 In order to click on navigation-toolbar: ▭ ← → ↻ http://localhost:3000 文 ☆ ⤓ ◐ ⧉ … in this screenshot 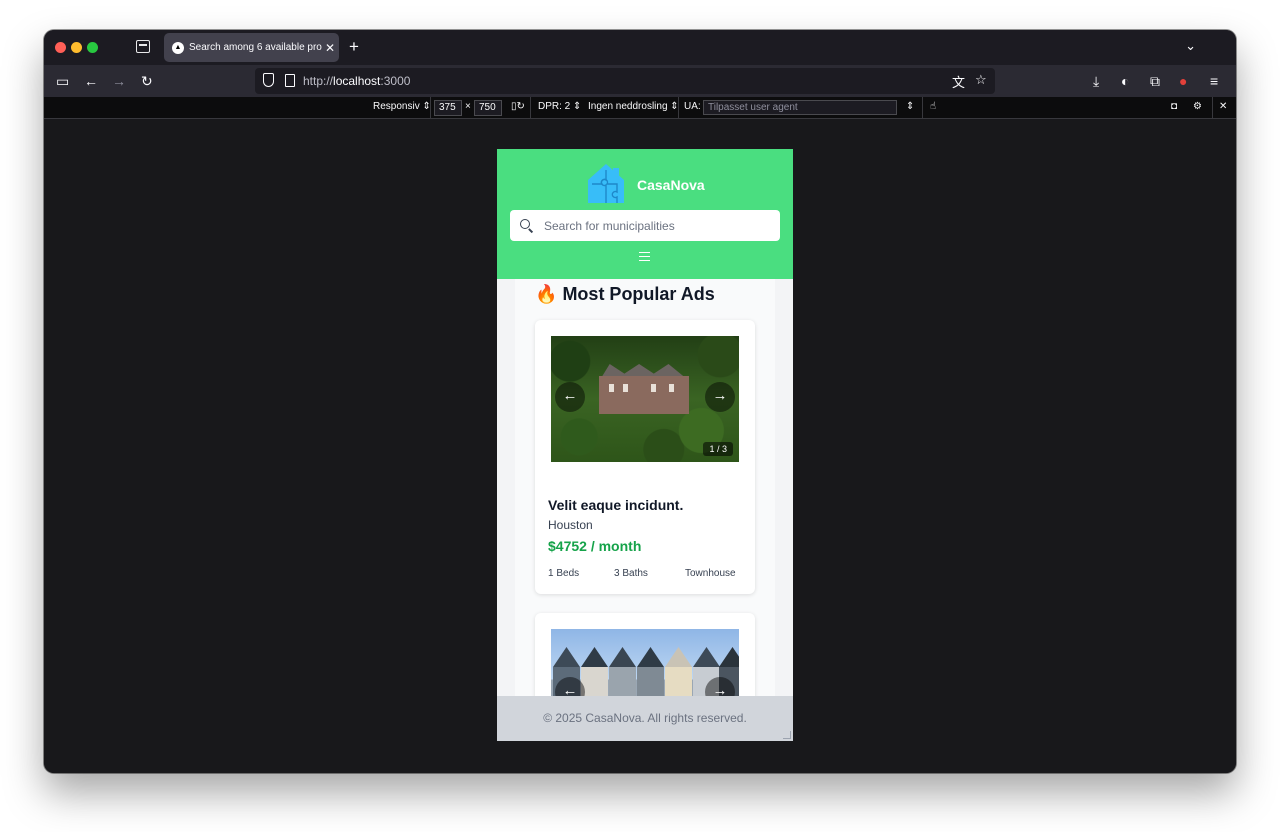, I will do `click(640, 81)`.